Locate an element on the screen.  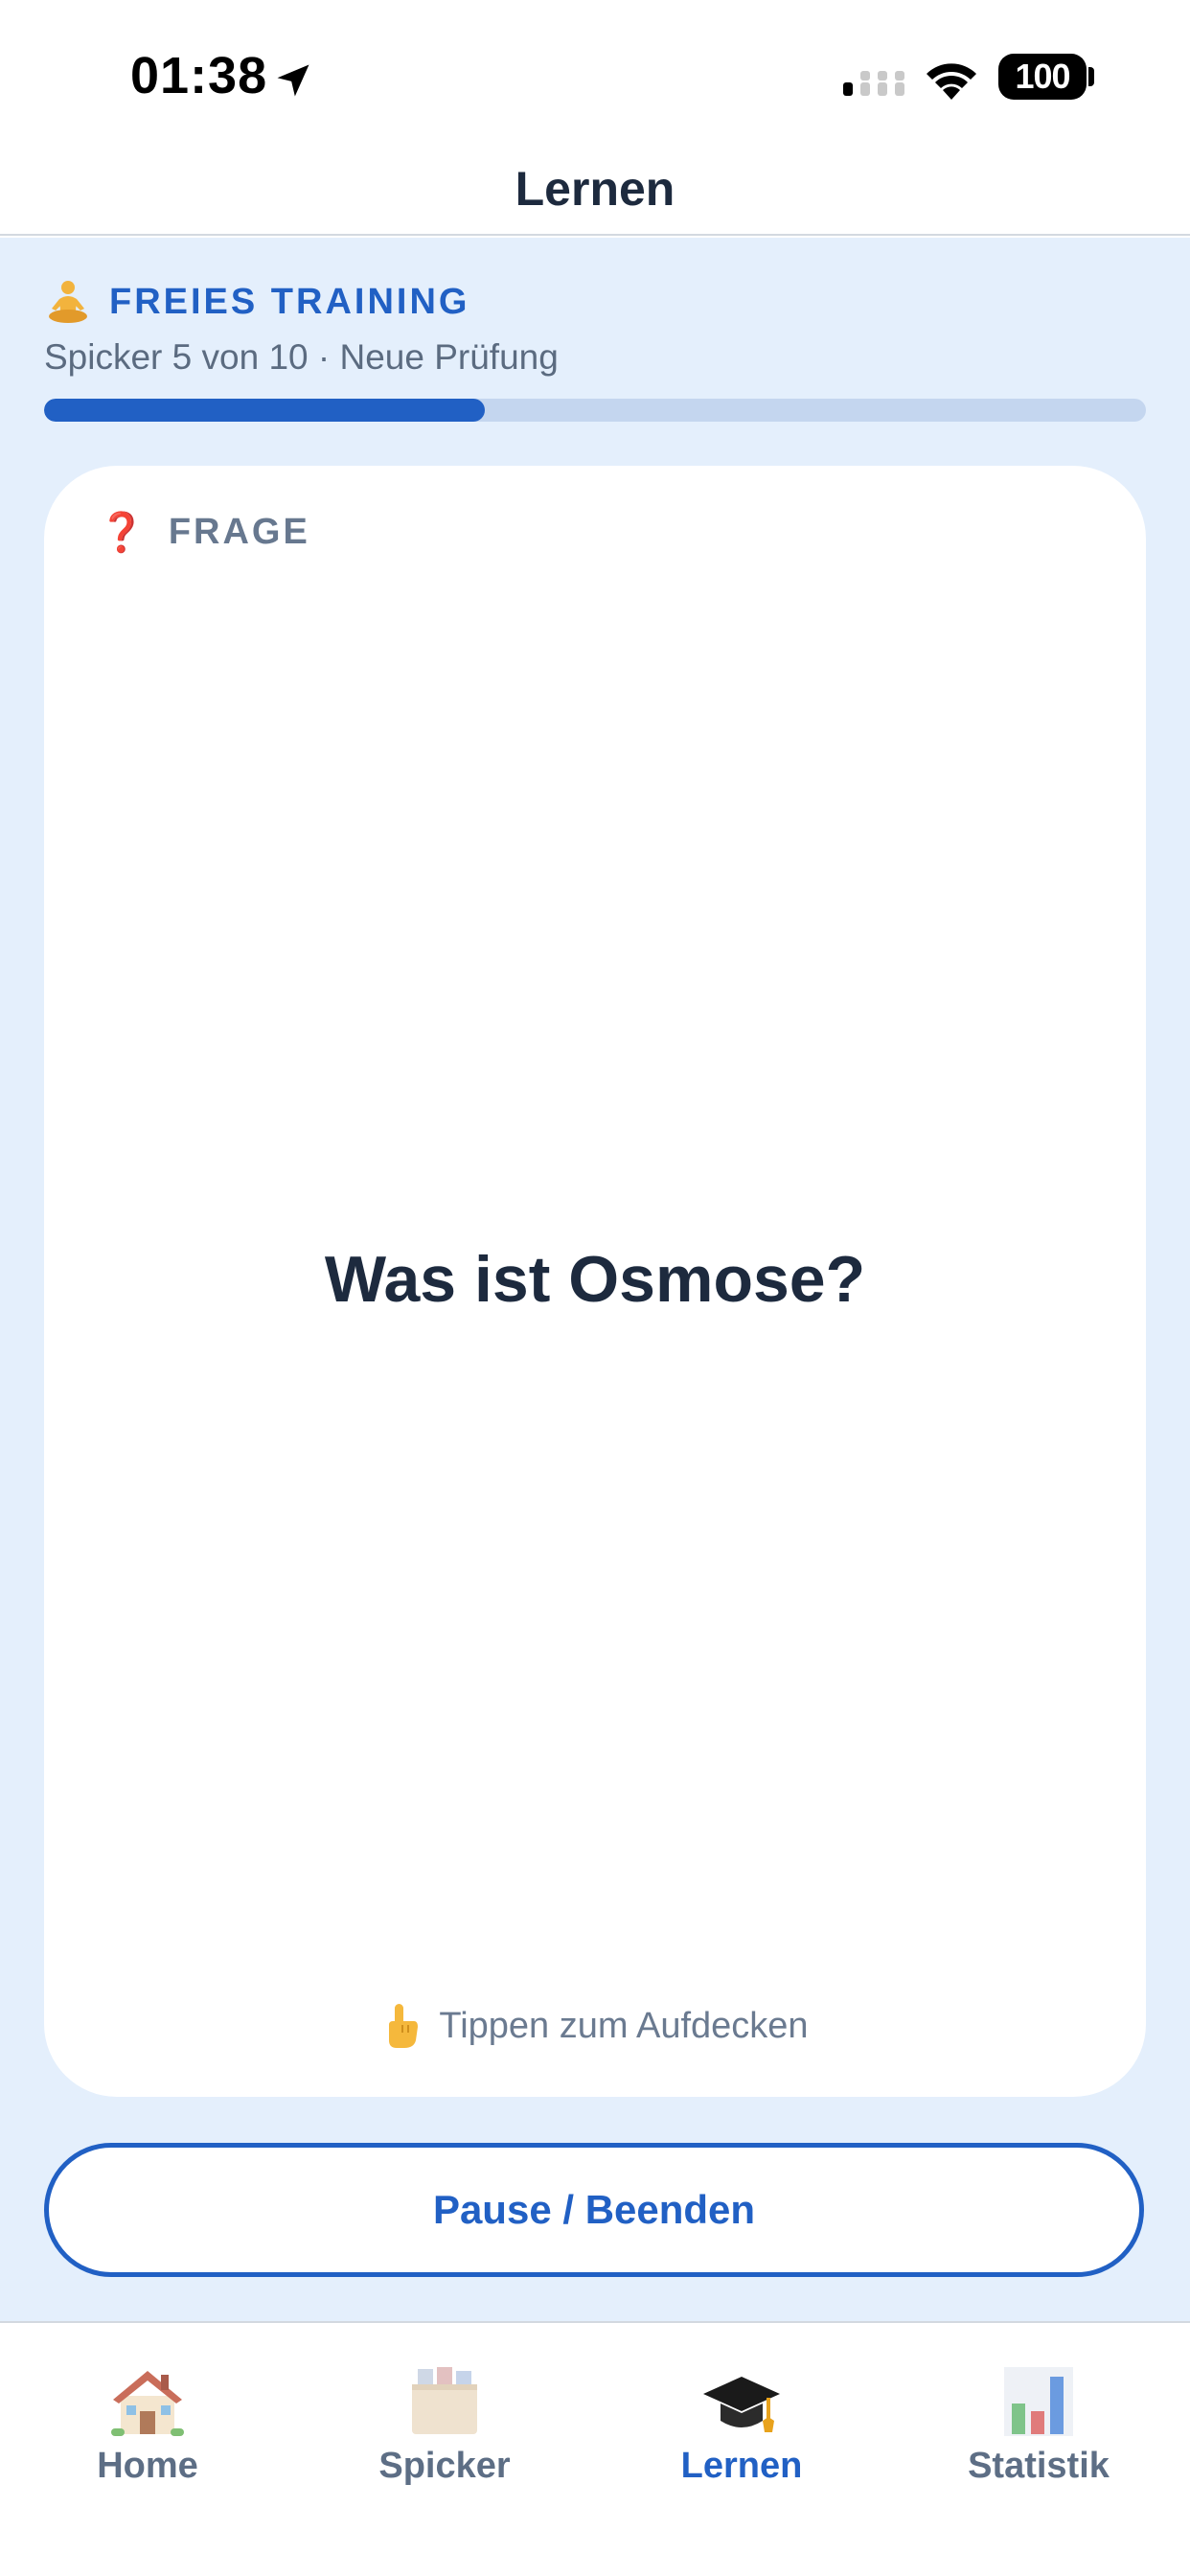
session-mode-label: FREIES TRAINING is located at coordinates (289, 301).